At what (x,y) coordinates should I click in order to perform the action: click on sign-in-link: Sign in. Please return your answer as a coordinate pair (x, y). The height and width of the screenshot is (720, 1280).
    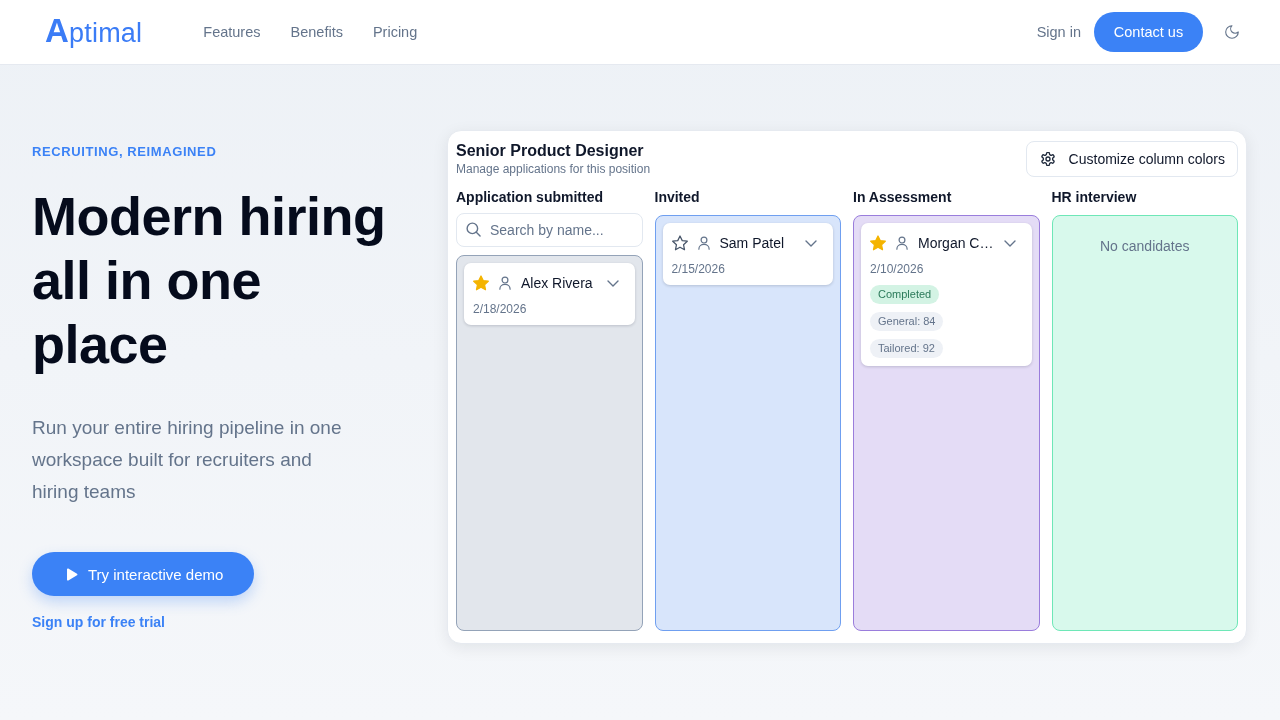
    Looking at the image, I should click on (1058, 32).